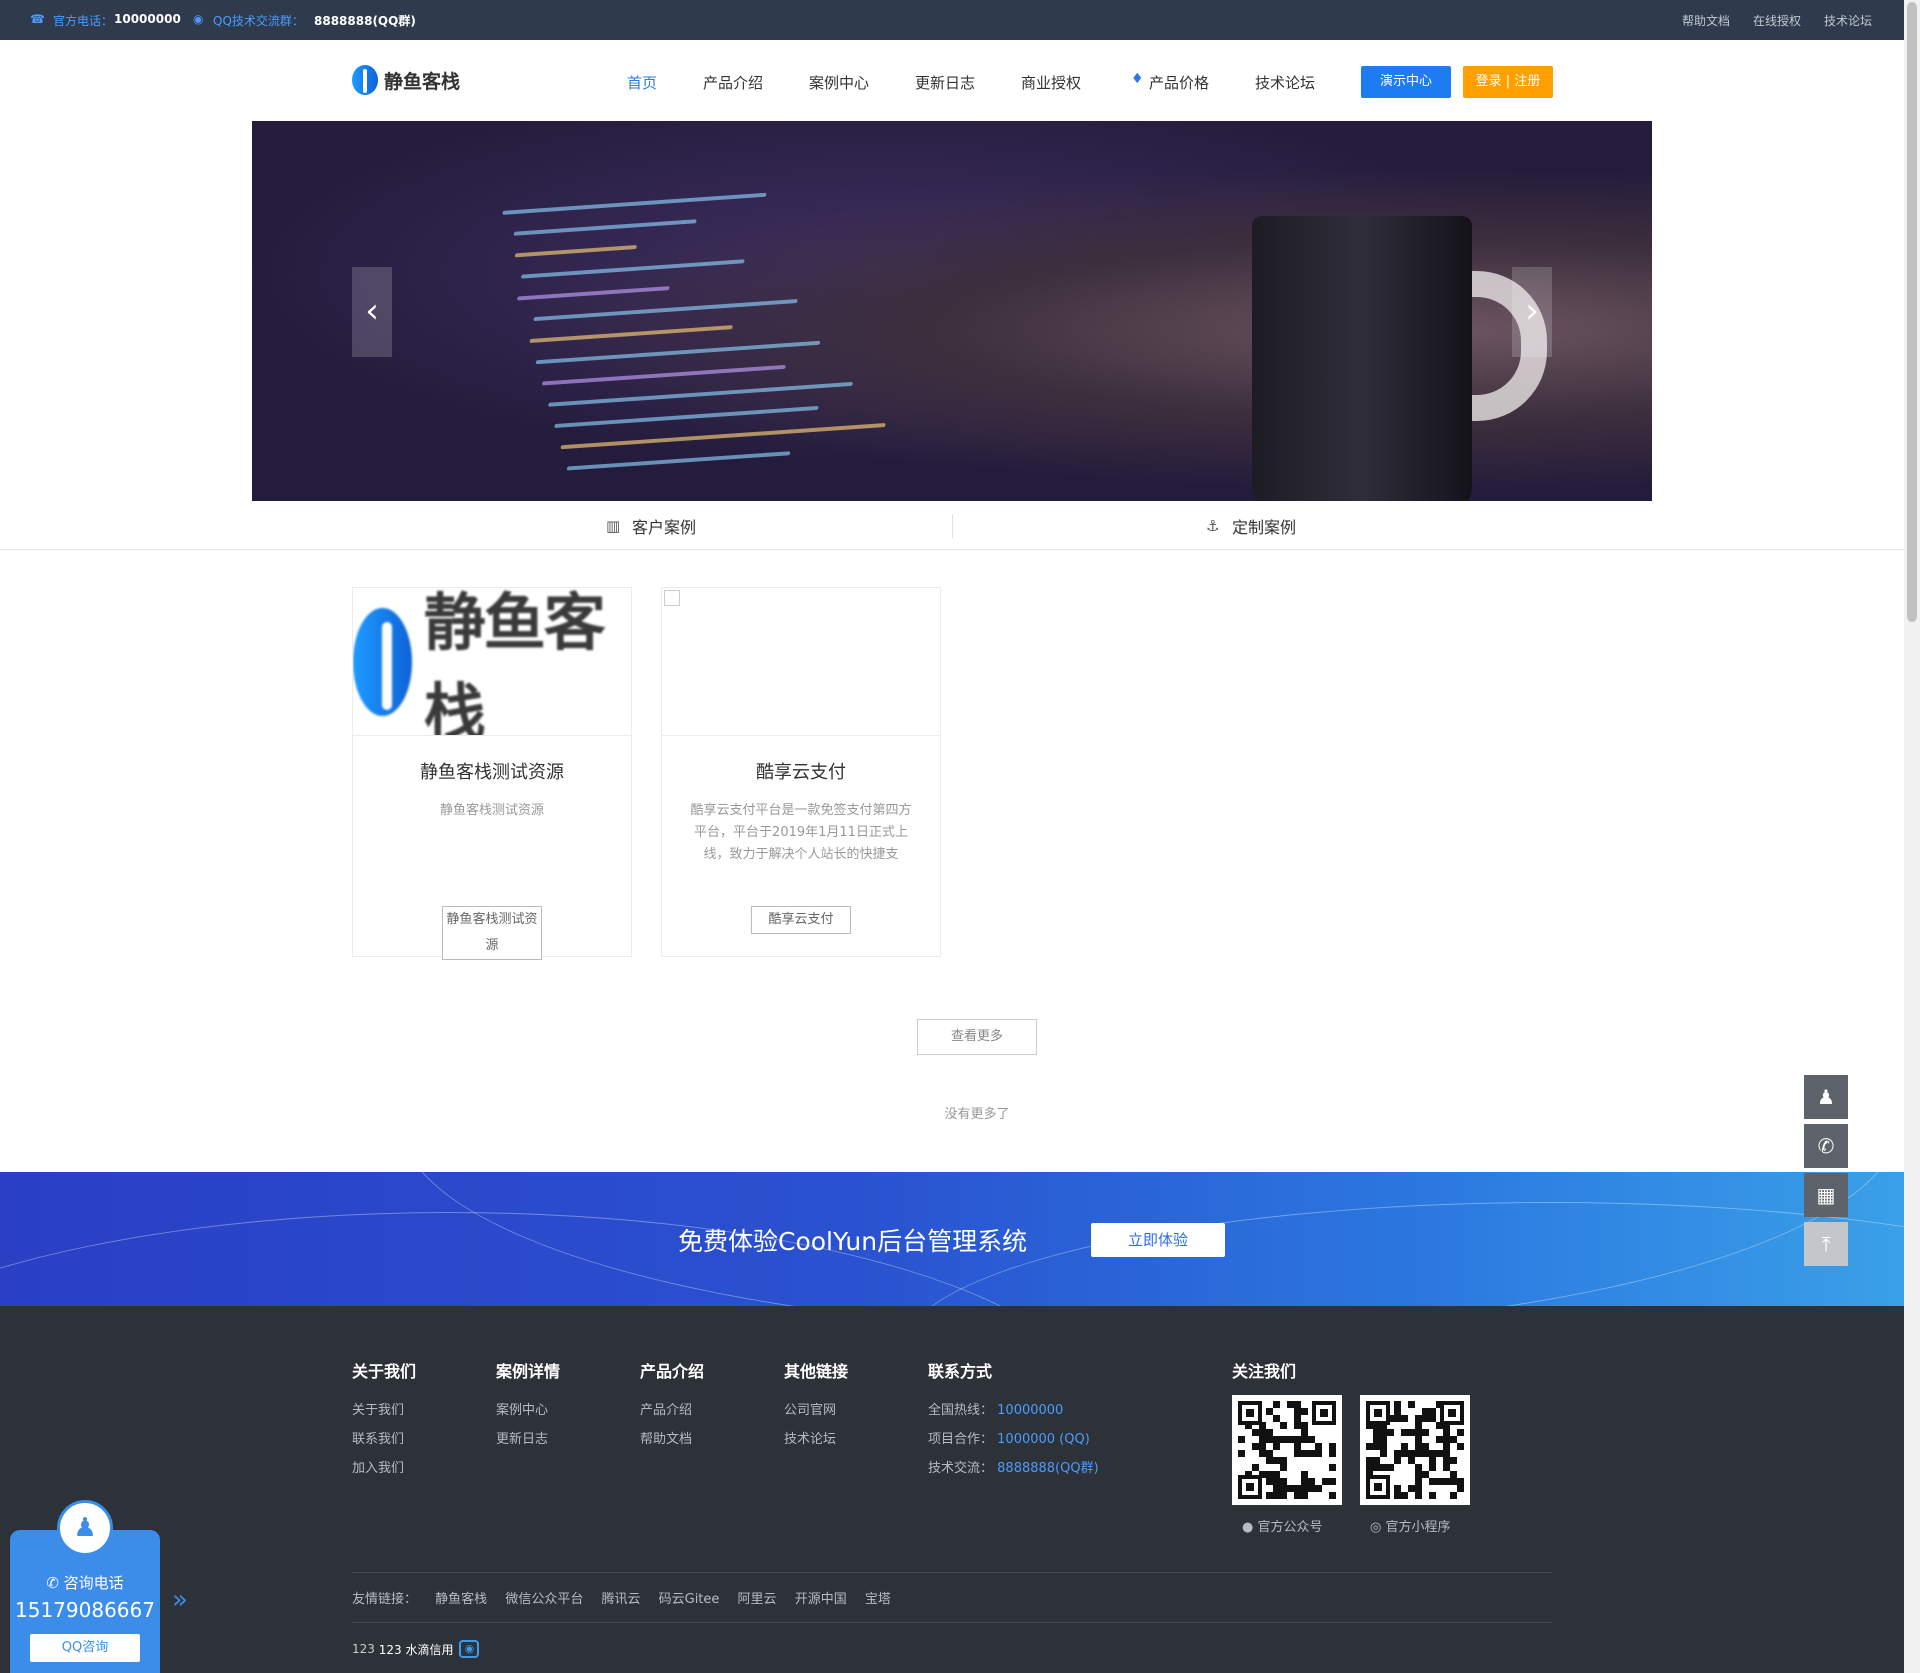 The width and height of the screenshot is (1920, 1673). Describe the element at coordinates (528, 1439) in the screenshot. I see `footer-link-changelog: 更新日志` at that location.